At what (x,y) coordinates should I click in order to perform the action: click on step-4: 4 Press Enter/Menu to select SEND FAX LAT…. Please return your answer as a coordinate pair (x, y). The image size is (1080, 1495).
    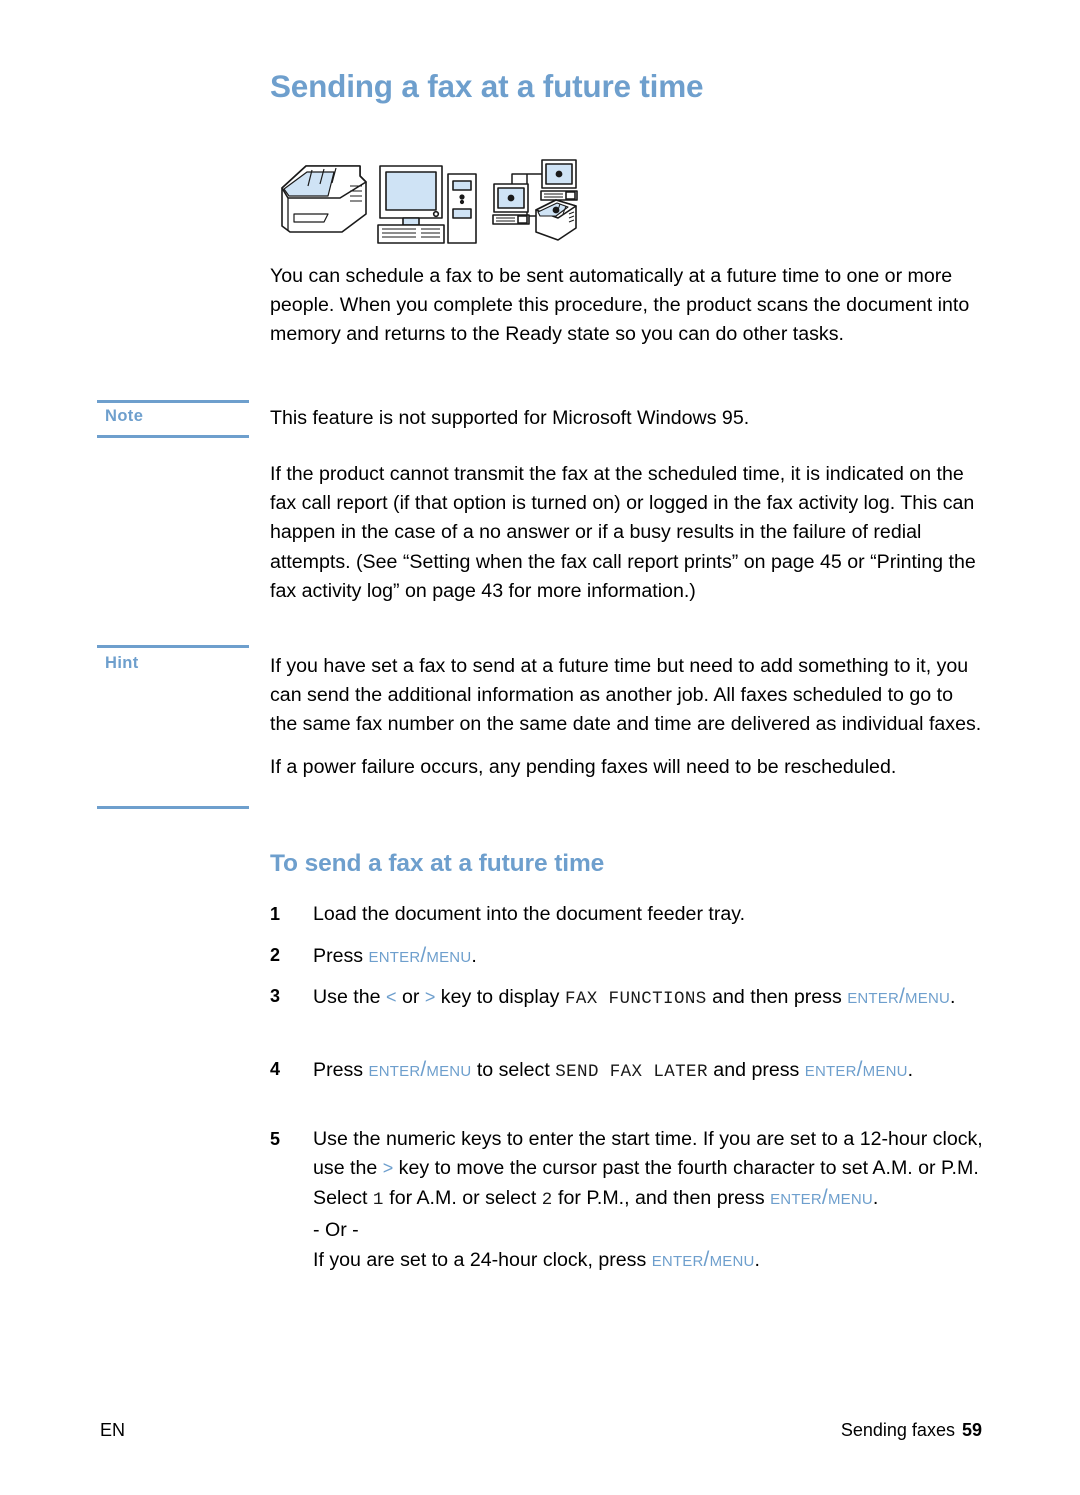
    Looking at the image, I should click on (627, 1071).